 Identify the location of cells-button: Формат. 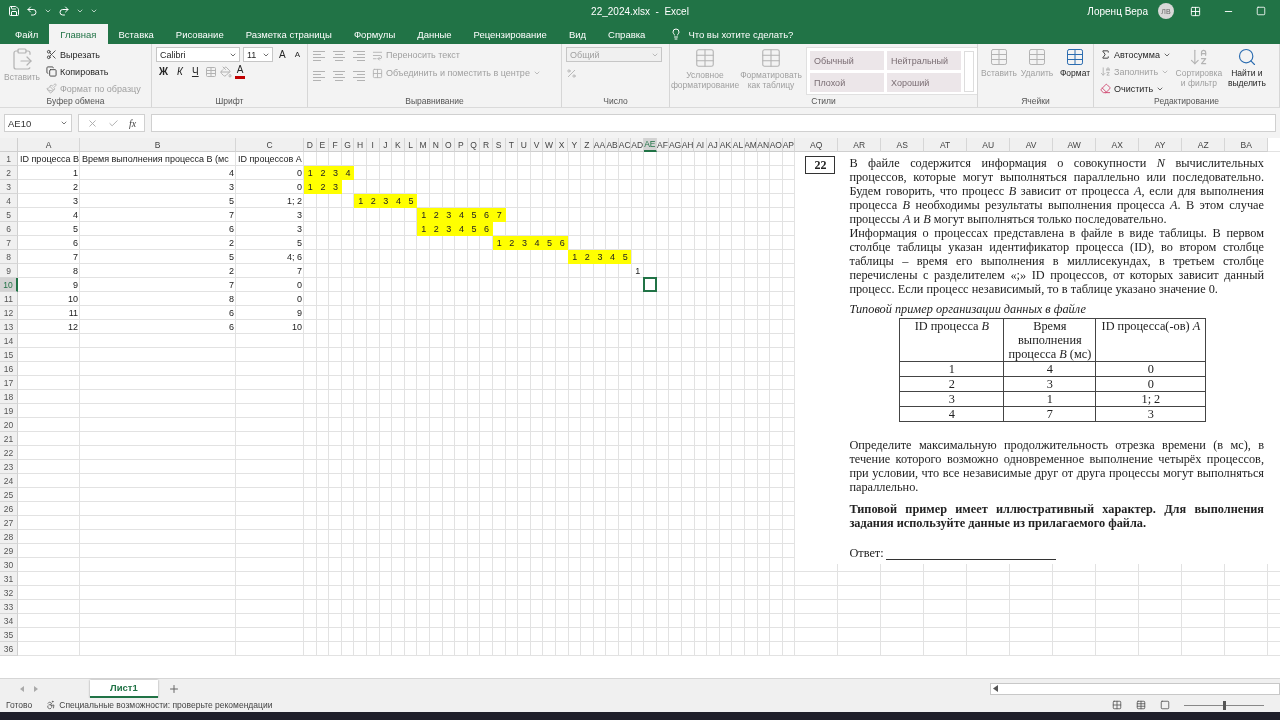
(1075, 71).